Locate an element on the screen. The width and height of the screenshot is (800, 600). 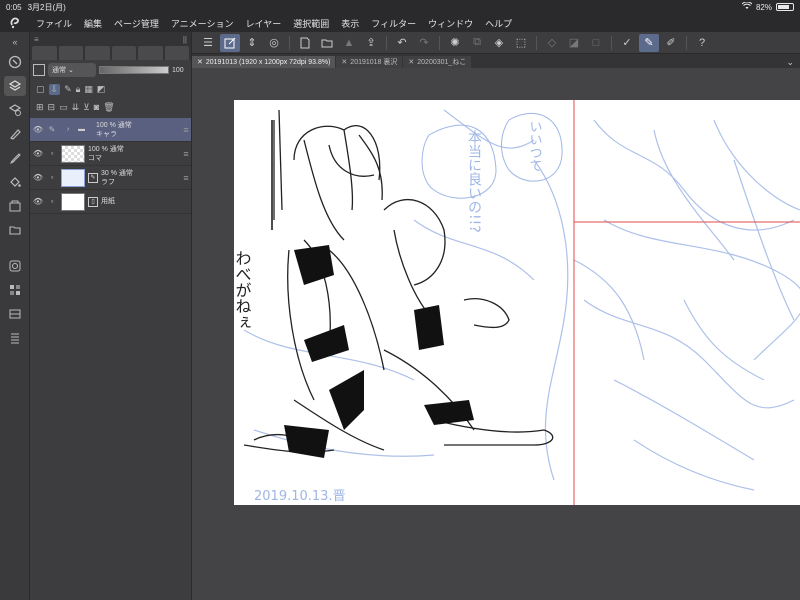
opacity-slider is located at coordinates (134, 70).